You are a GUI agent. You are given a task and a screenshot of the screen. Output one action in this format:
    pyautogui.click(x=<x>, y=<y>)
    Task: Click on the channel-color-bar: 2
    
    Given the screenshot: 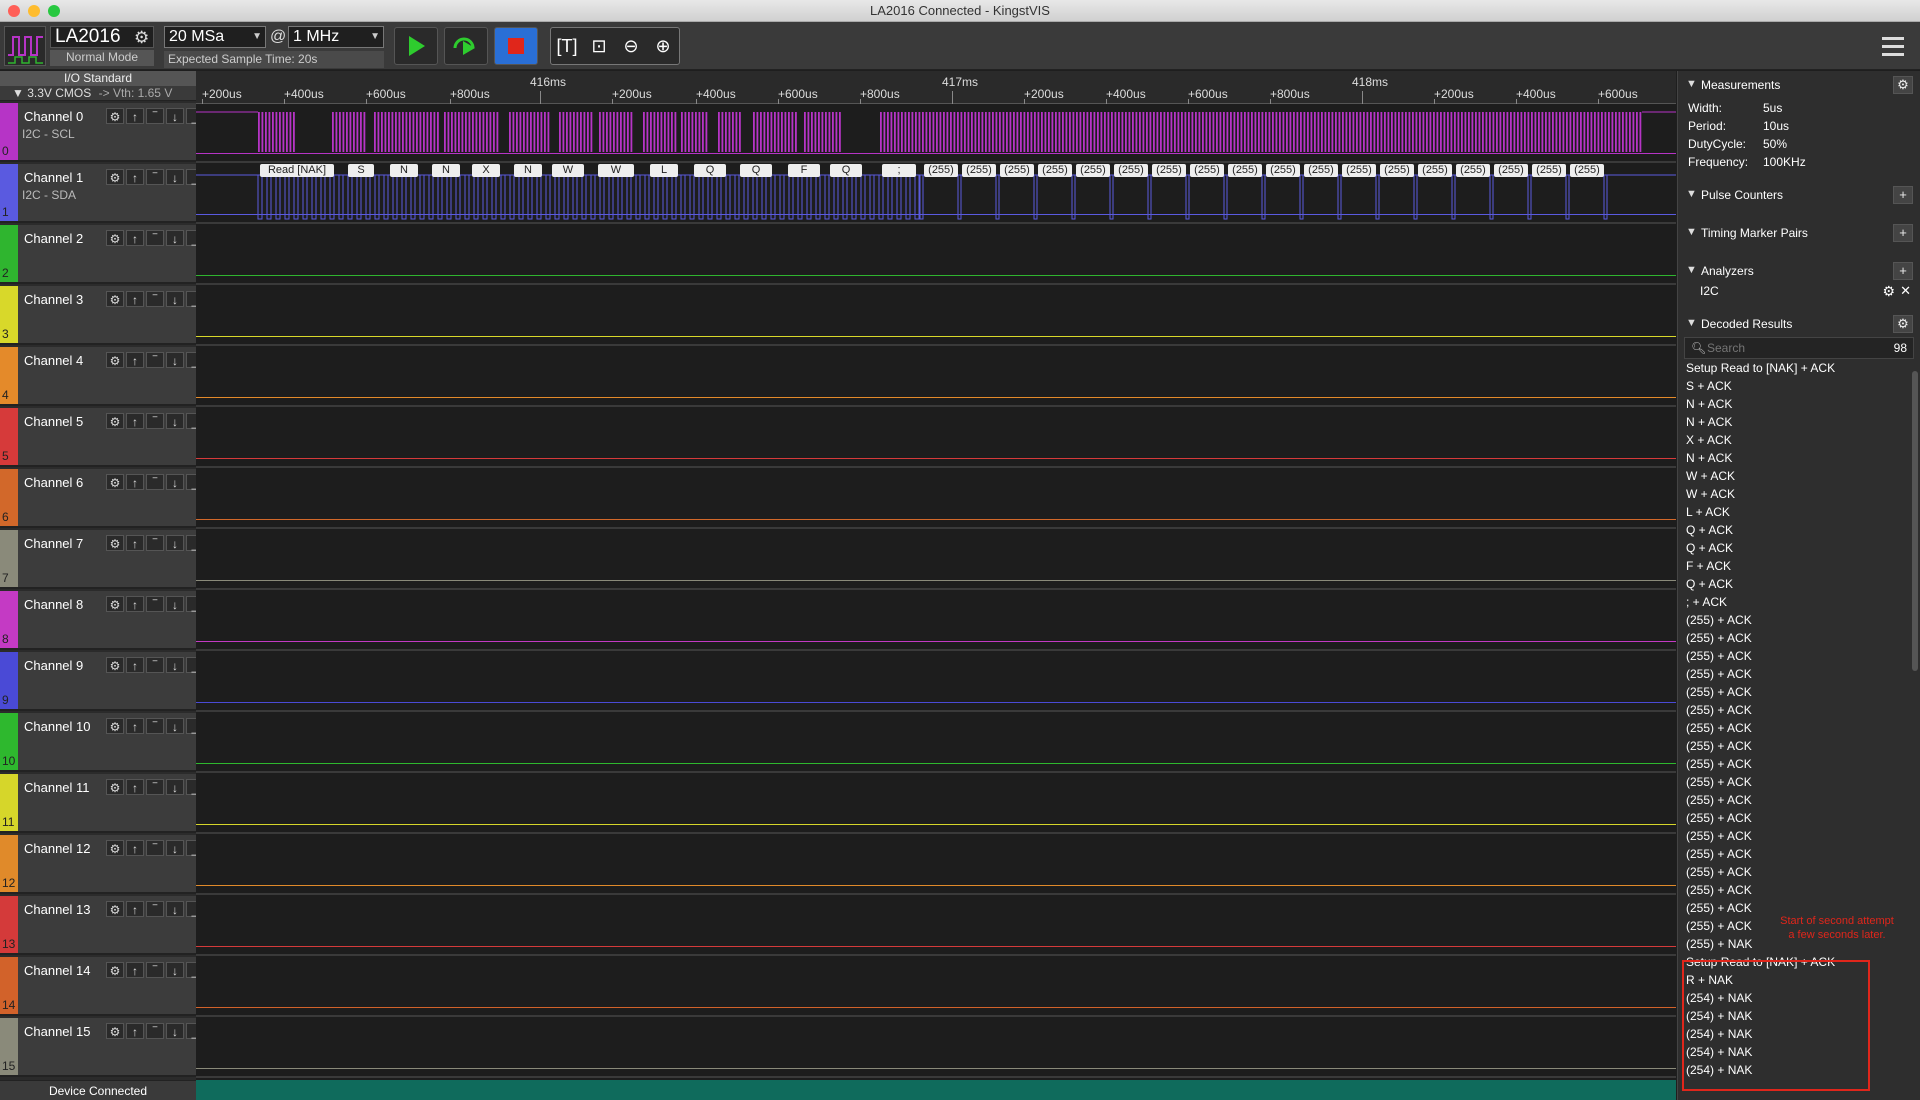 What is the action you would take?
    pyautogui.click(x=9, y=253)
    